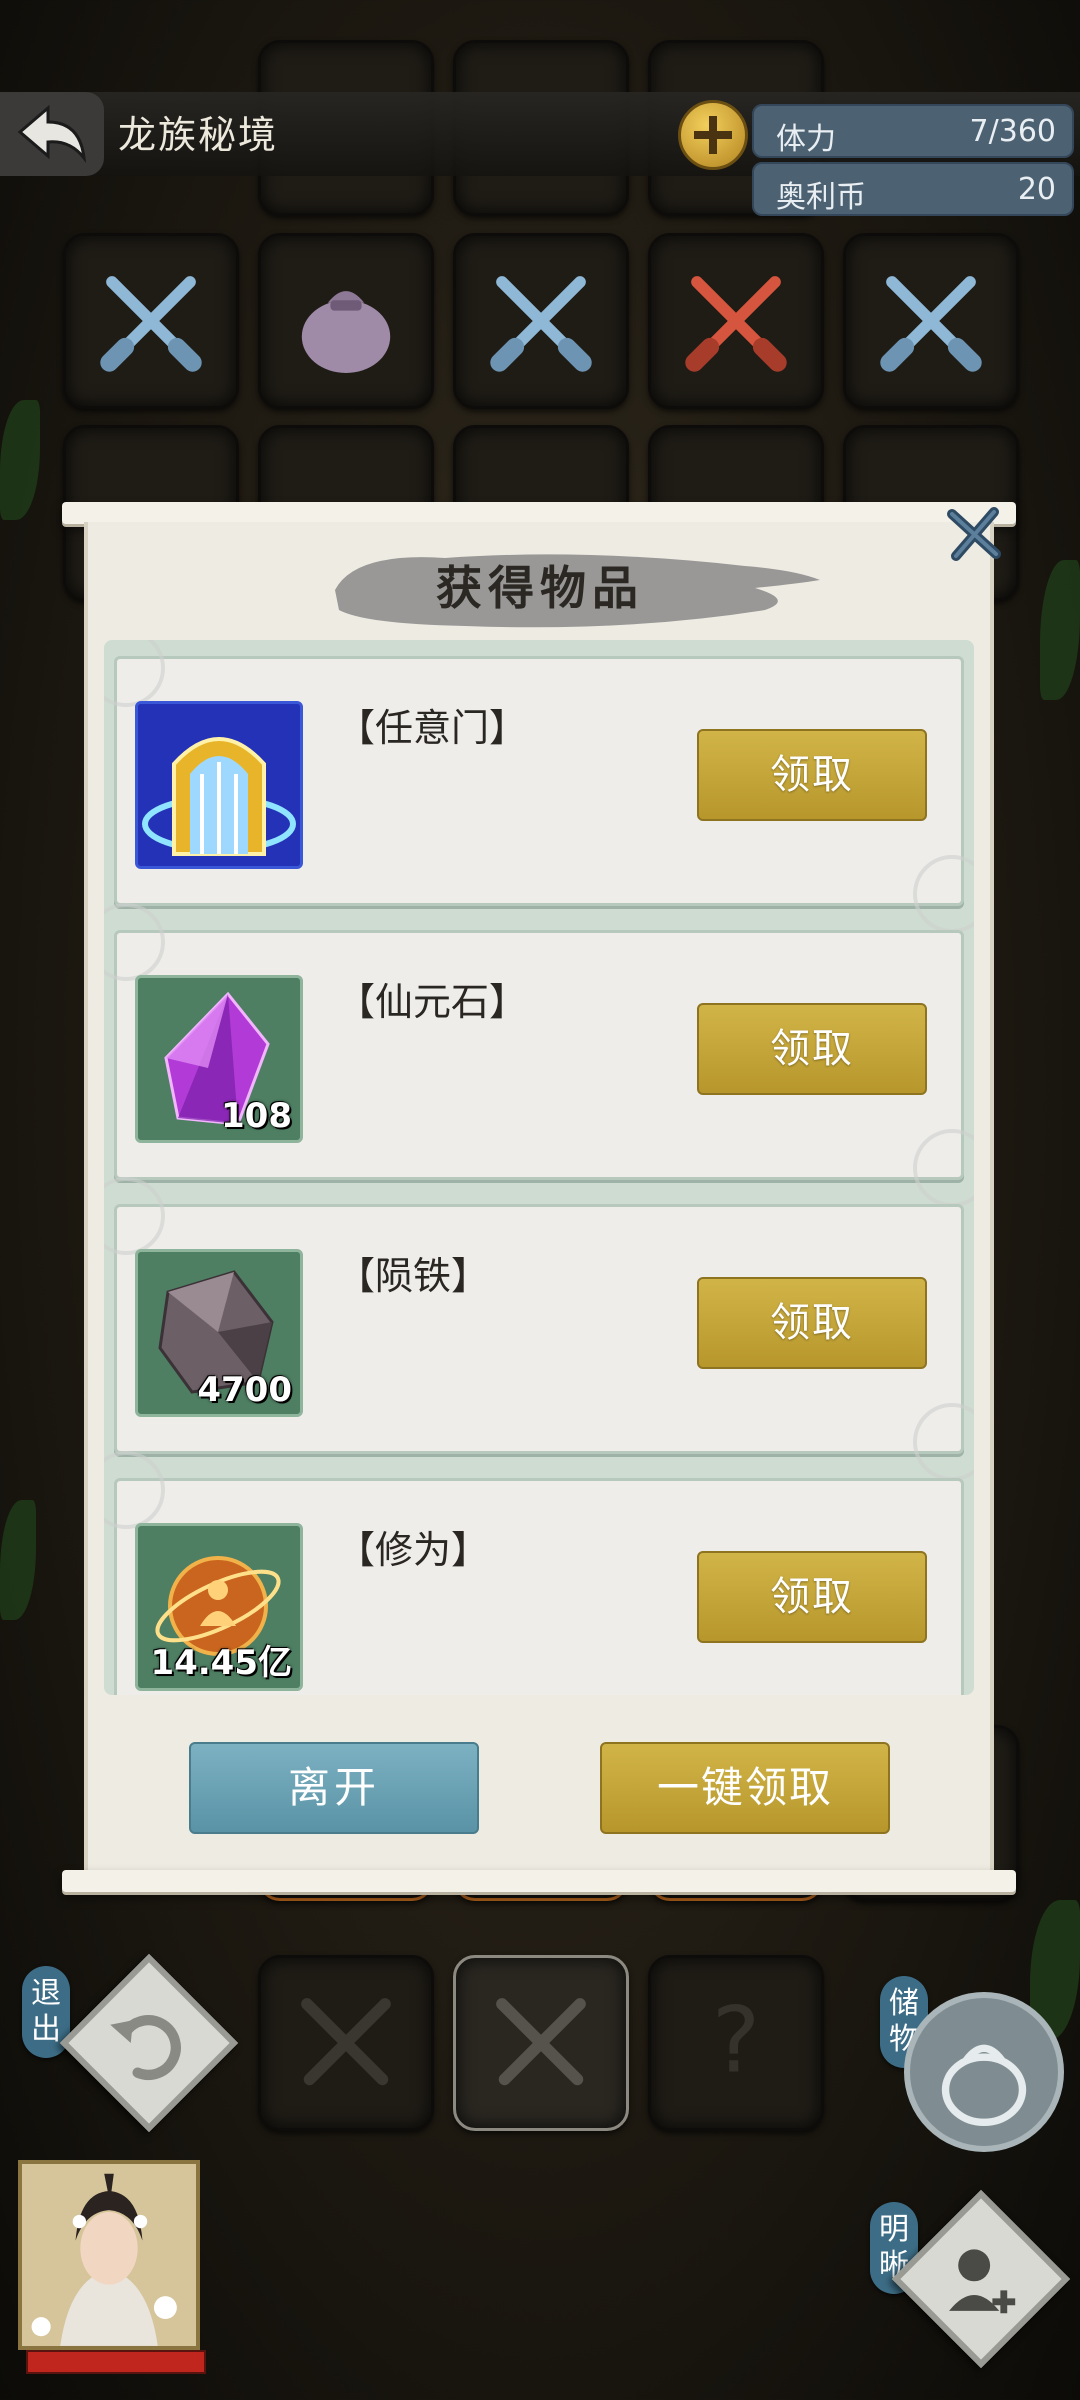  What do you see at coordinates (432, 728) in the screenshot?
I see `item-name: 【任意门】` at bounding box center [432, 728].